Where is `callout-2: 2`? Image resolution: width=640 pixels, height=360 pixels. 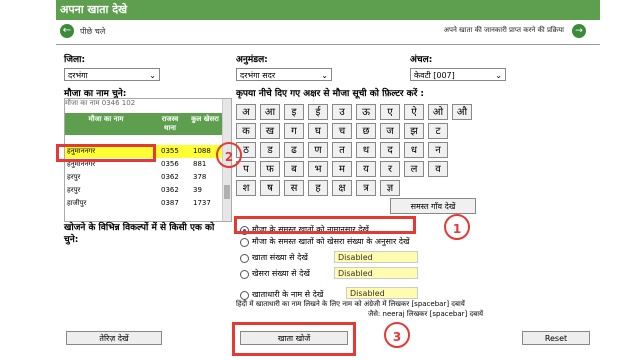
callout-2: 2 is located at coordinates (229, 155).